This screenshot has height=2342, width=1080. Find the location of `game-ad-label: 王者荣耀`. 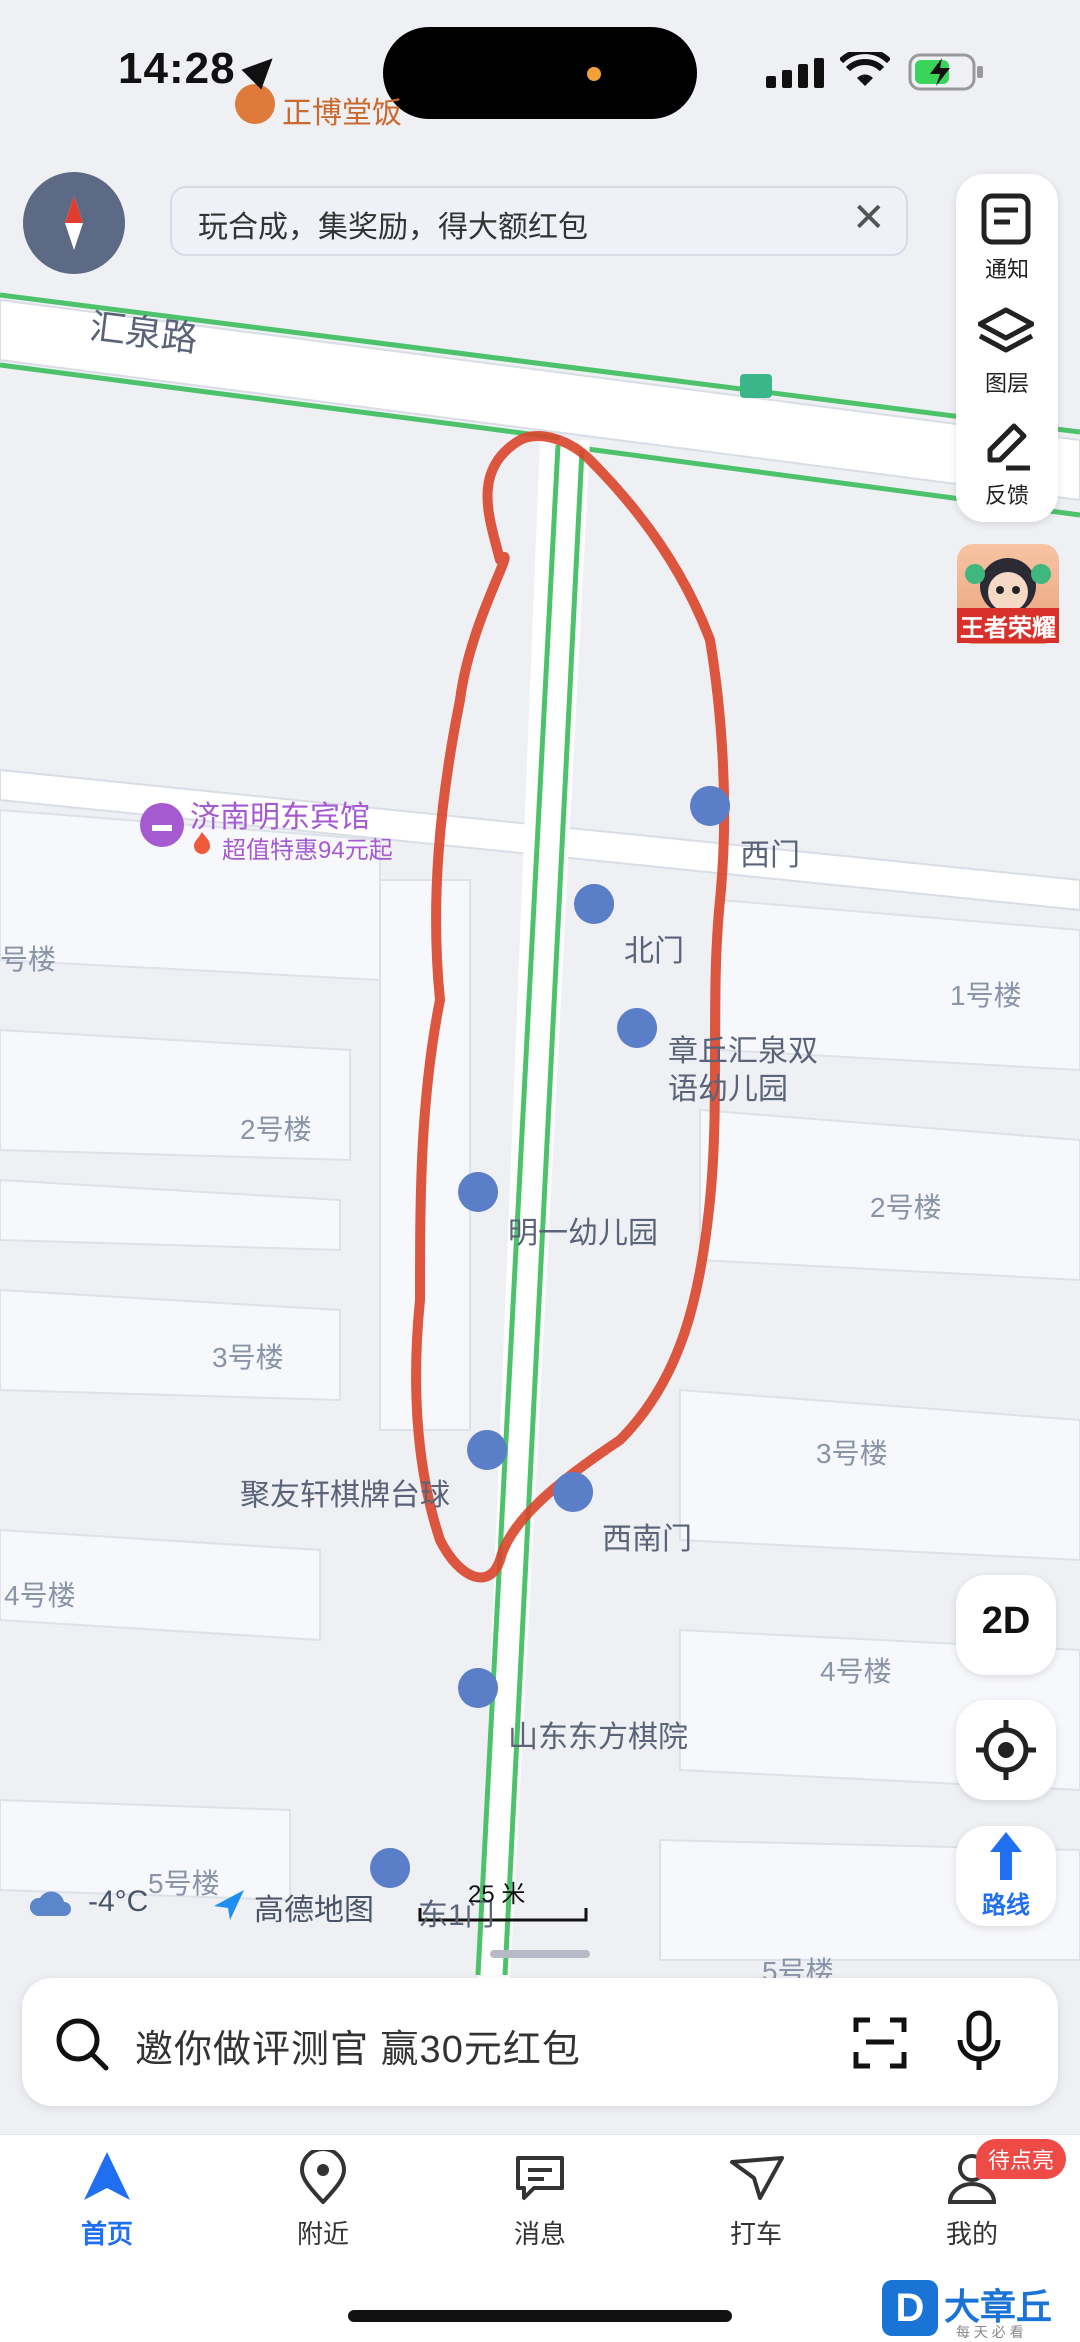

game-ad-label: 王者荣耀 is located at coordinates (1008, 625).